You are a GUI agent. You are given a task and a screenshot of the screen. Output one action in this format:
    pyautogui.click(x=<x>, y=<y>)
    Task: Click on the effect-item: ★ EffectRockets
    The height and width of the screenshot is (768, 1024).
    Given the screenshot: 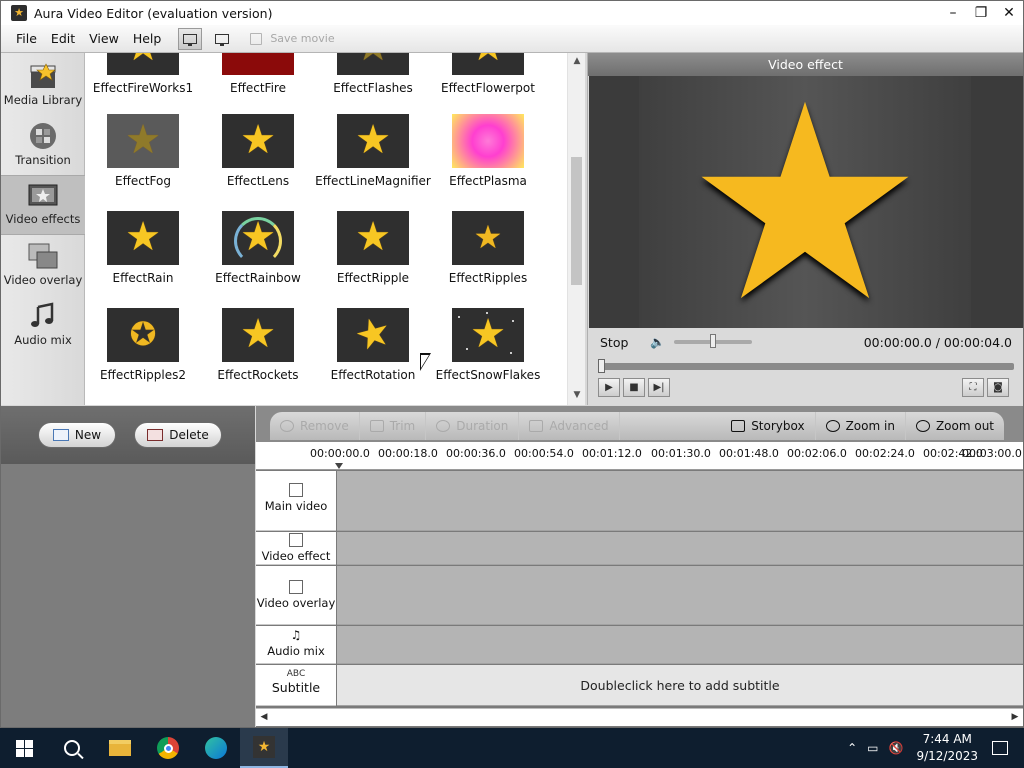 What is the action you would take?
    pyautogui.click(x=258, y=345)
    